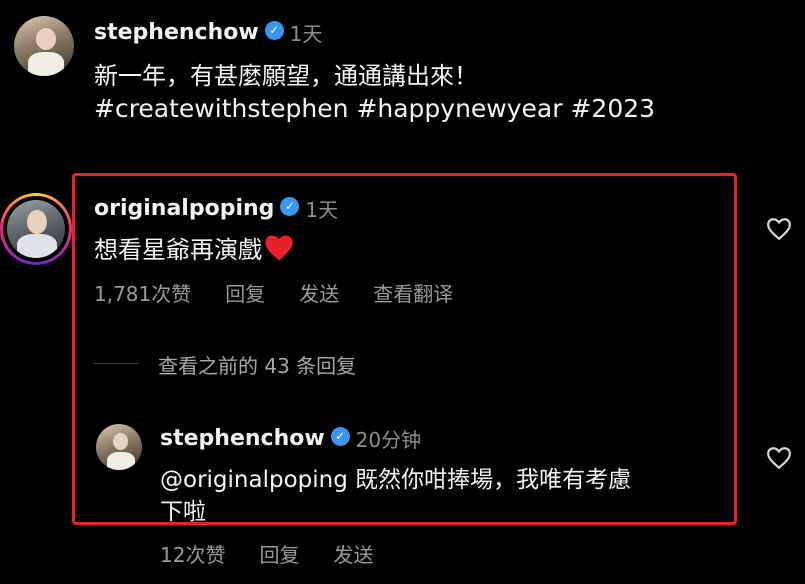 This screenshot has width=805, height=584. Describe the element at coordinates (779, 458) in the screenshot. I see `reply-like-heart-icon` at that location.